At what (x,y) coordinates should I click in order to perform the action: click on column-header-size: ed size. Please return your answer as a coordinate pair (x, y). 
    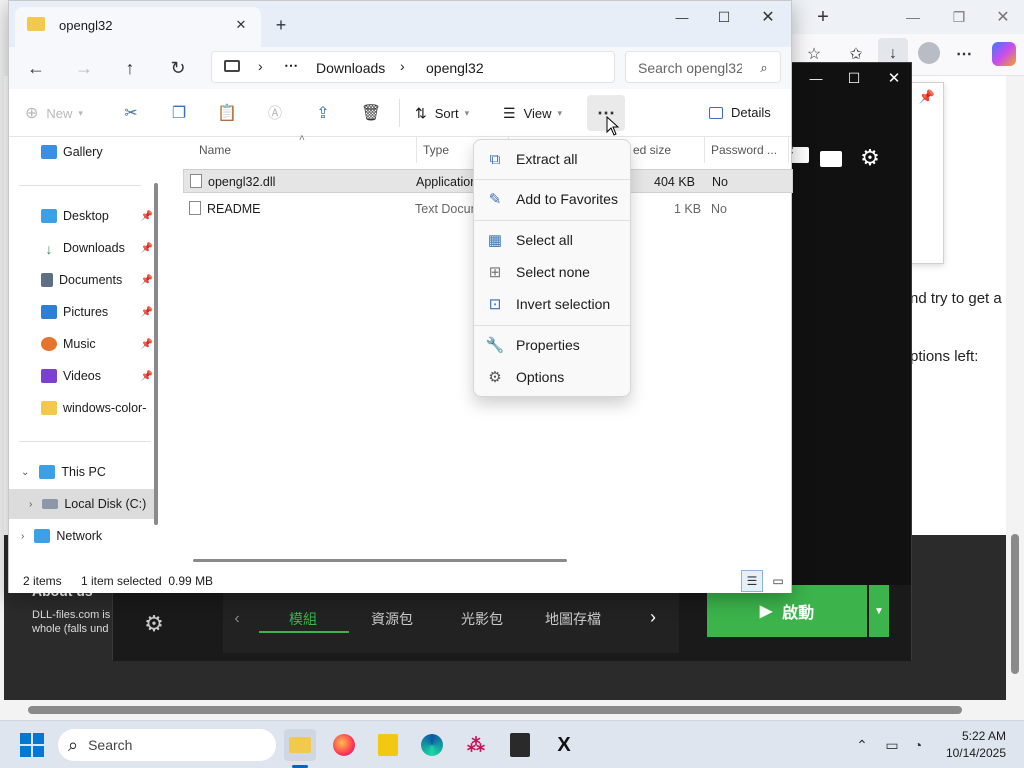
    Looking at the image, I should click on (665, 150).